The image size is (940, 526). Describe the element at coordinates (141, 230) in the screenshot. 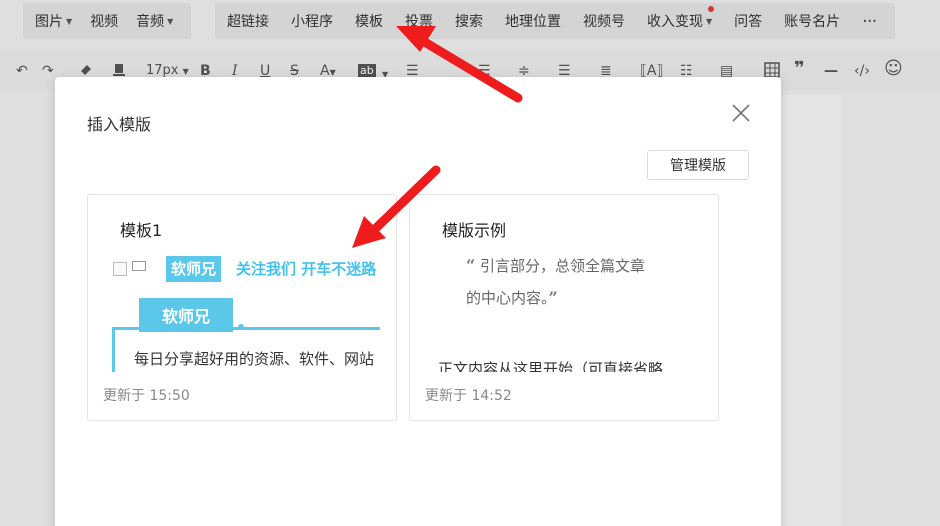

I see `template-name: 模板1` at that location.